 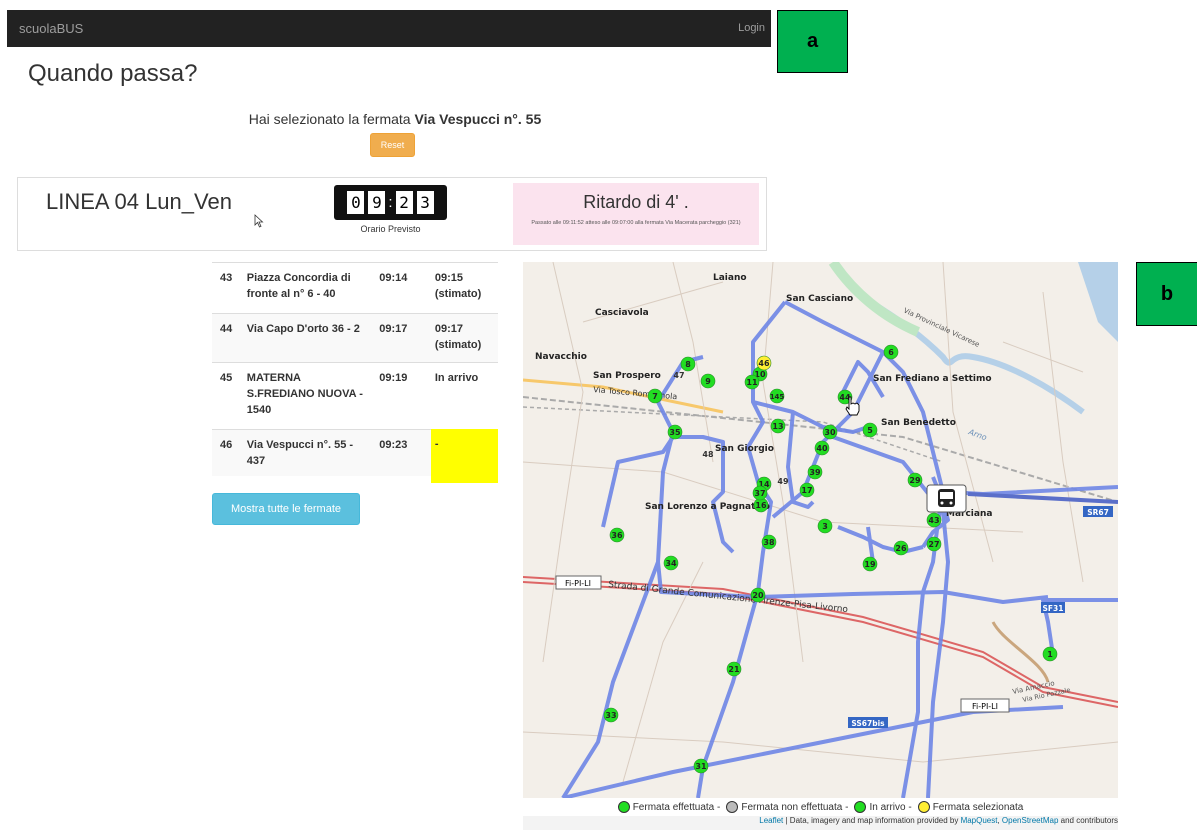 What do you see at coordinates (355, 456) in the screenshot?
I see `table-row: 46 Via Vespucci n°. 55 - 437 09:23 -` at bounding box center [355, 456].